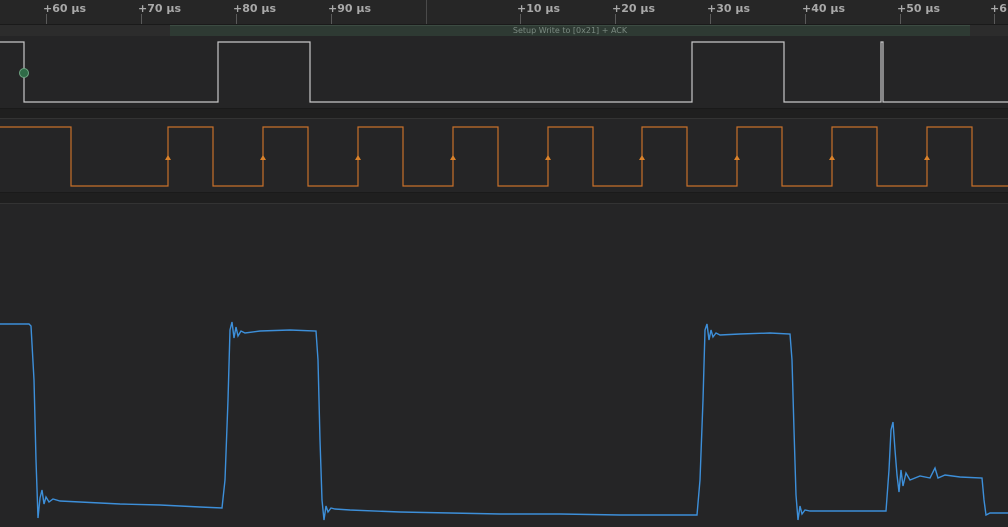  What do you see at coordinates (504, 156) in the screenshot?
I see `scl-waveform` at bounding box center [504, 156].